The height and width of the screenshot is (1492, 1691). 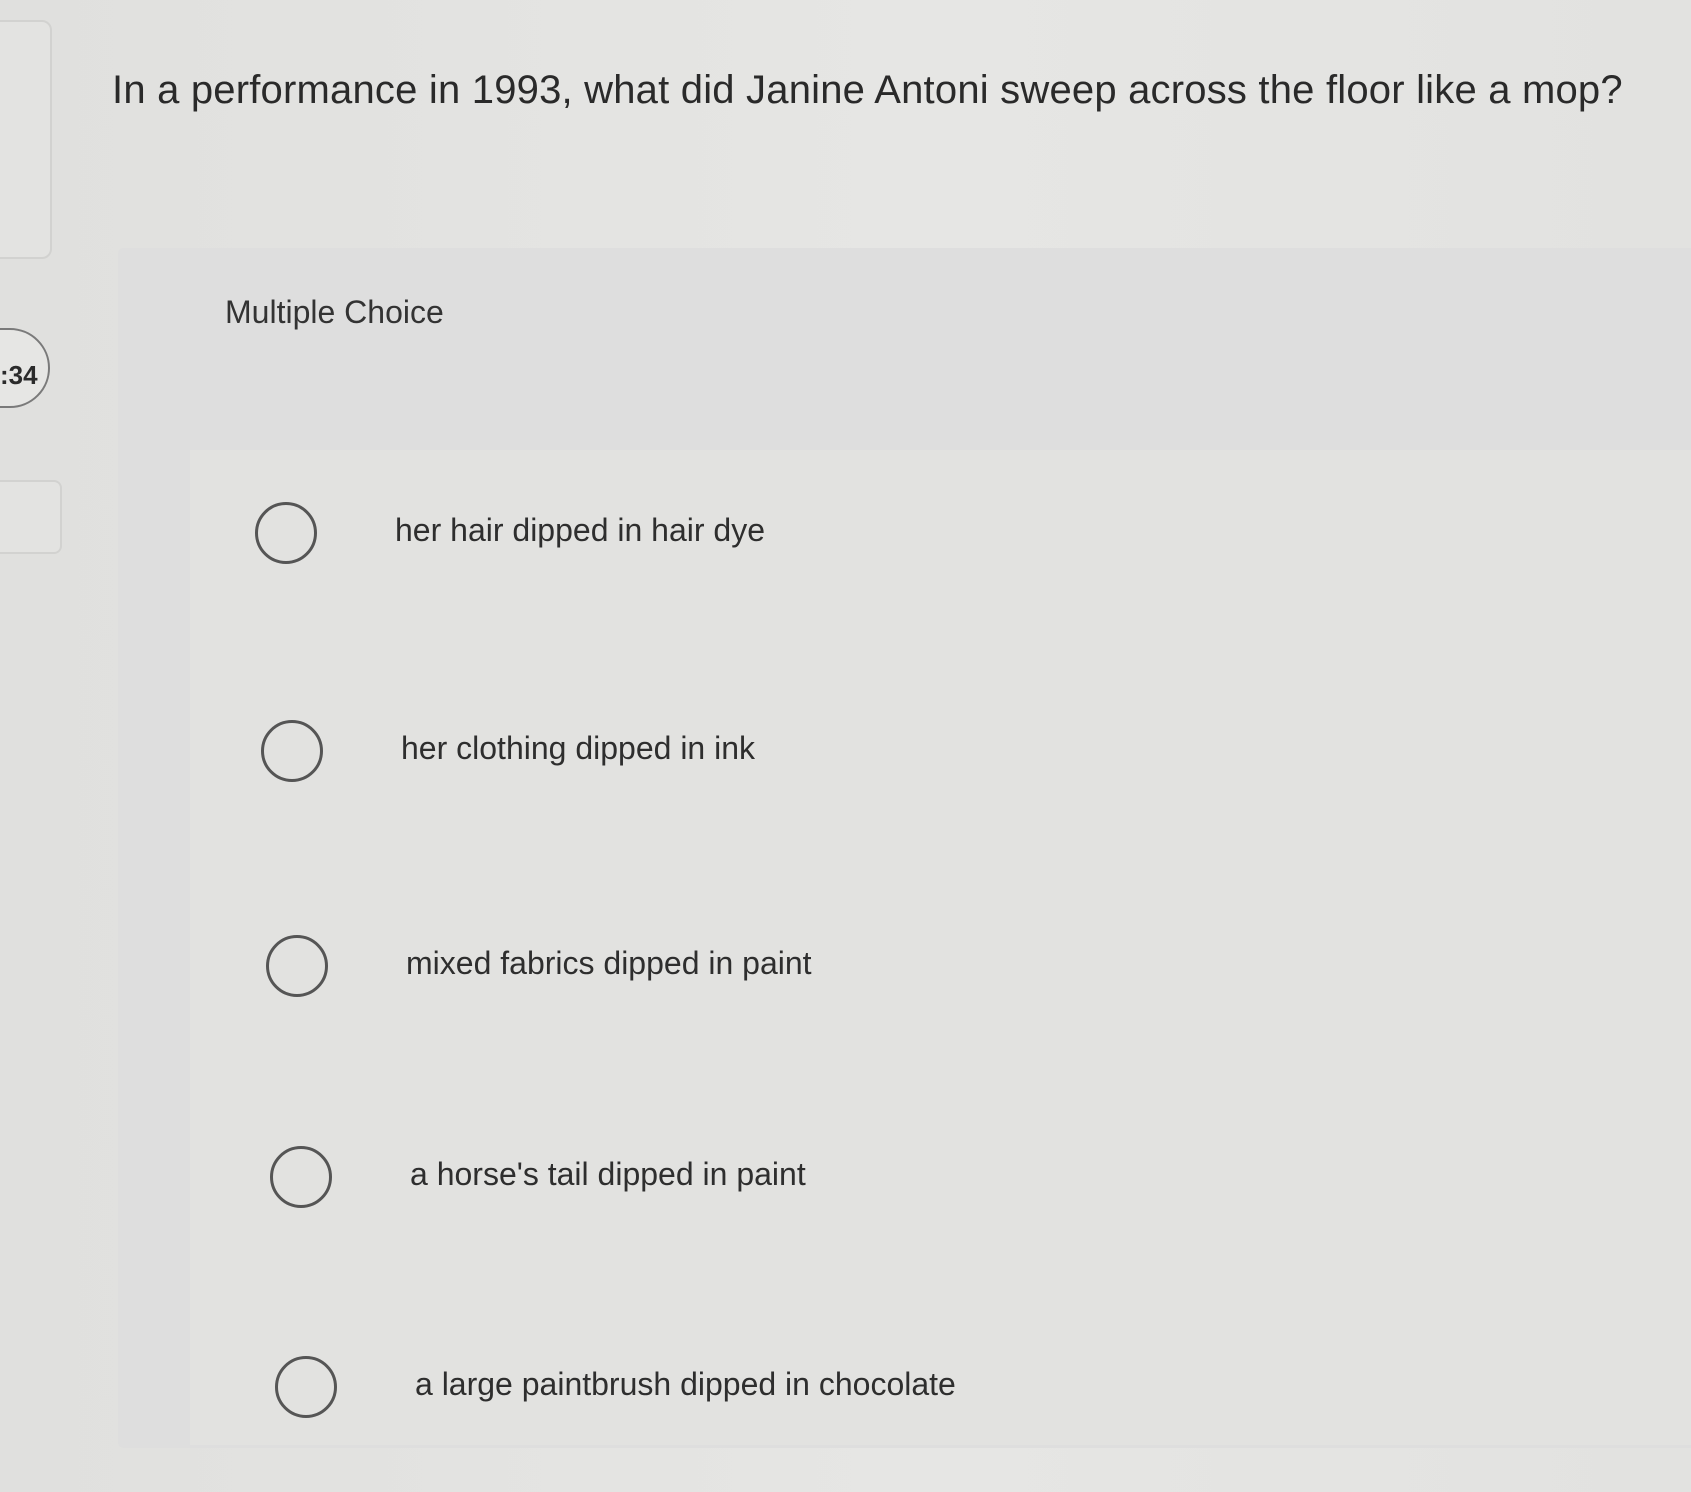 I want to click on answer-option-label: a large paintbrush dipped in chocolate, so click(x=685, y=1384).